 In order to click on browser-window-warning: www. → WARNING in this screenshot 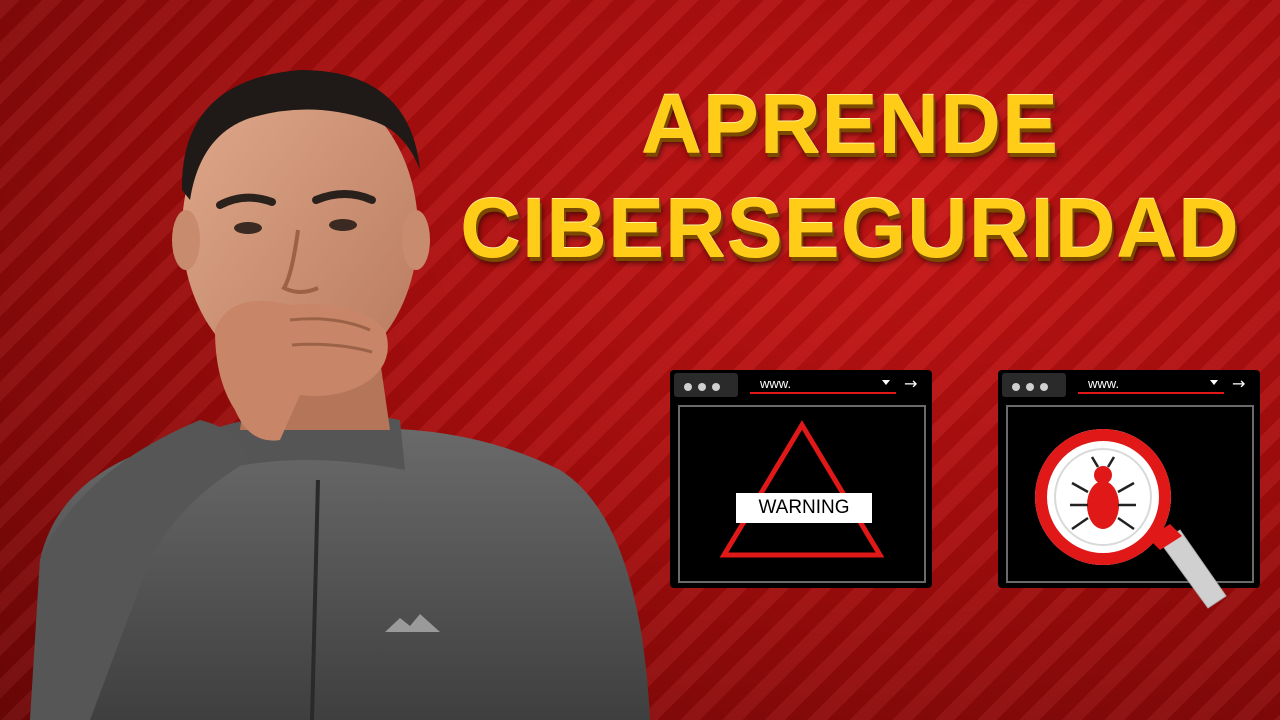, I will do `click(801, 479)`.